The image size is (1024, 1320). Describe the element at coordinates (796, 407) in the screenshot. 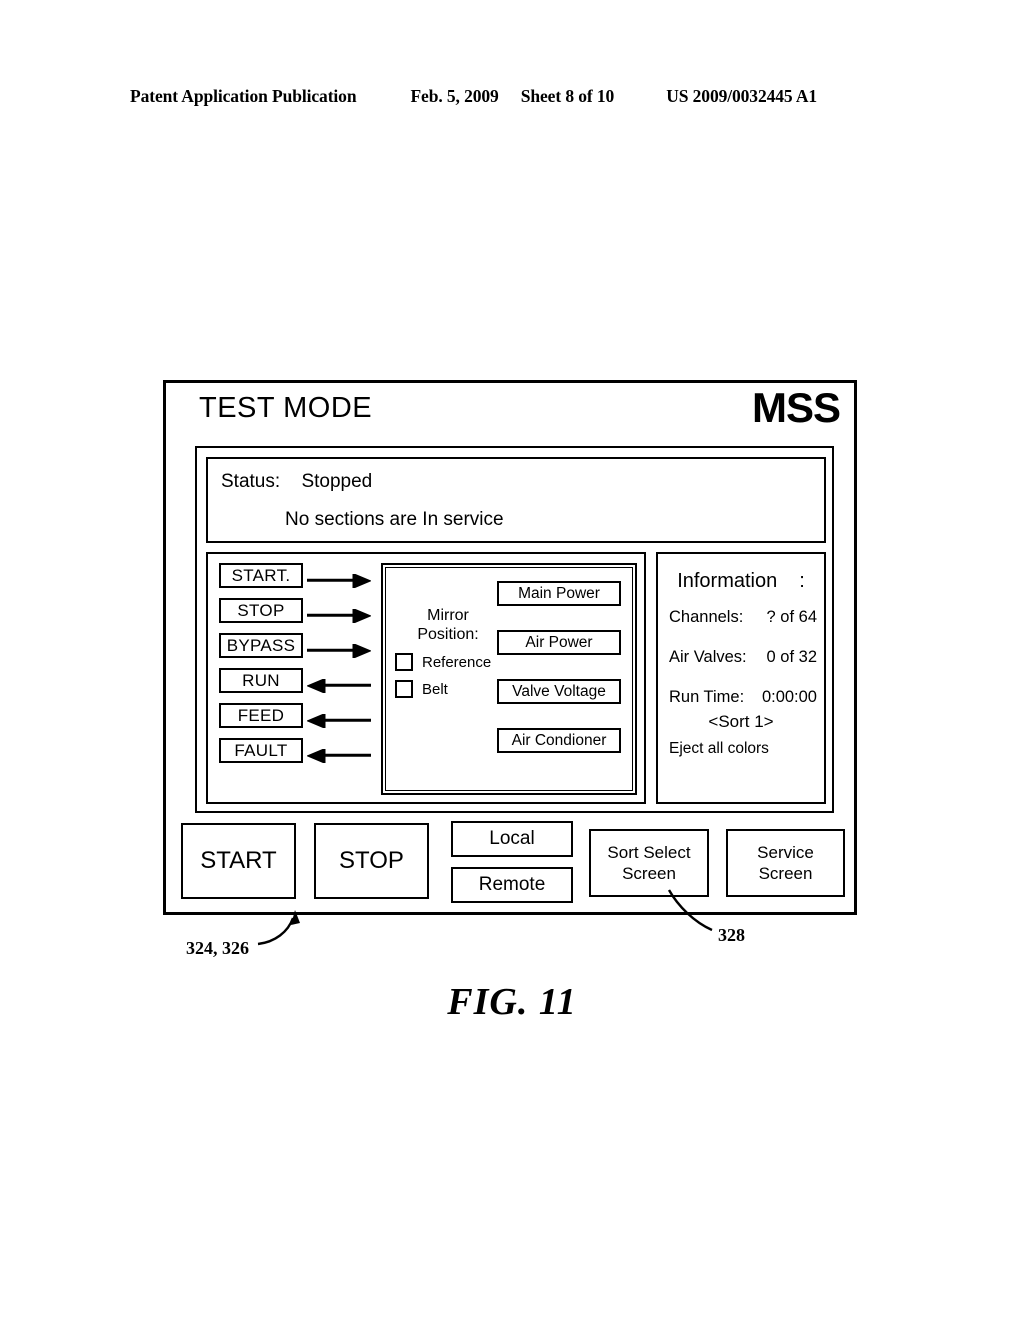

I see `brand-logo-mss: MSS` at that location.